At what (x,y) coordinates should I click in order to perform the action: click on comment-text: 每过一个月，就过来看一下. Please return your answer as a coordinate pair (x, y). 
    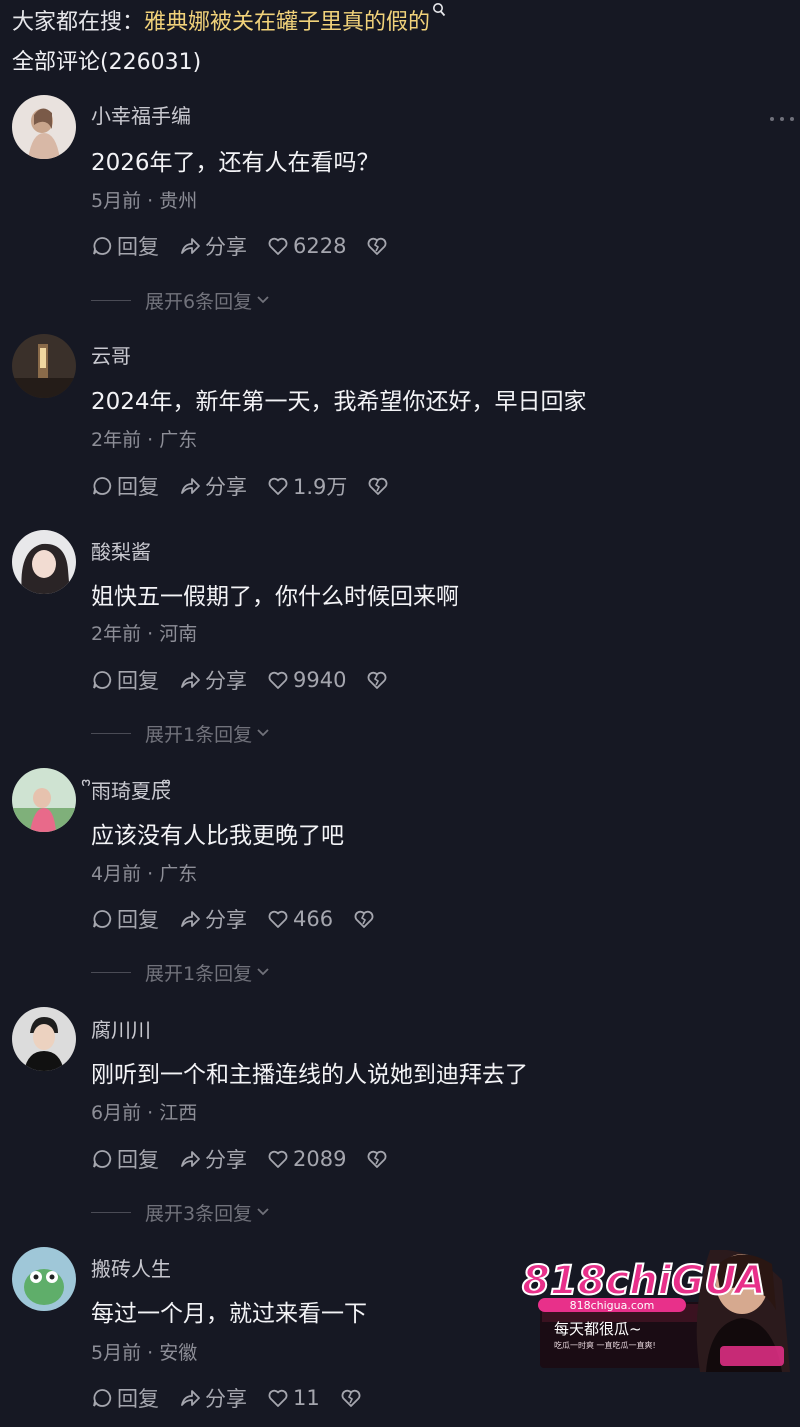
    Looking at the image, I should click on (229, 1314).